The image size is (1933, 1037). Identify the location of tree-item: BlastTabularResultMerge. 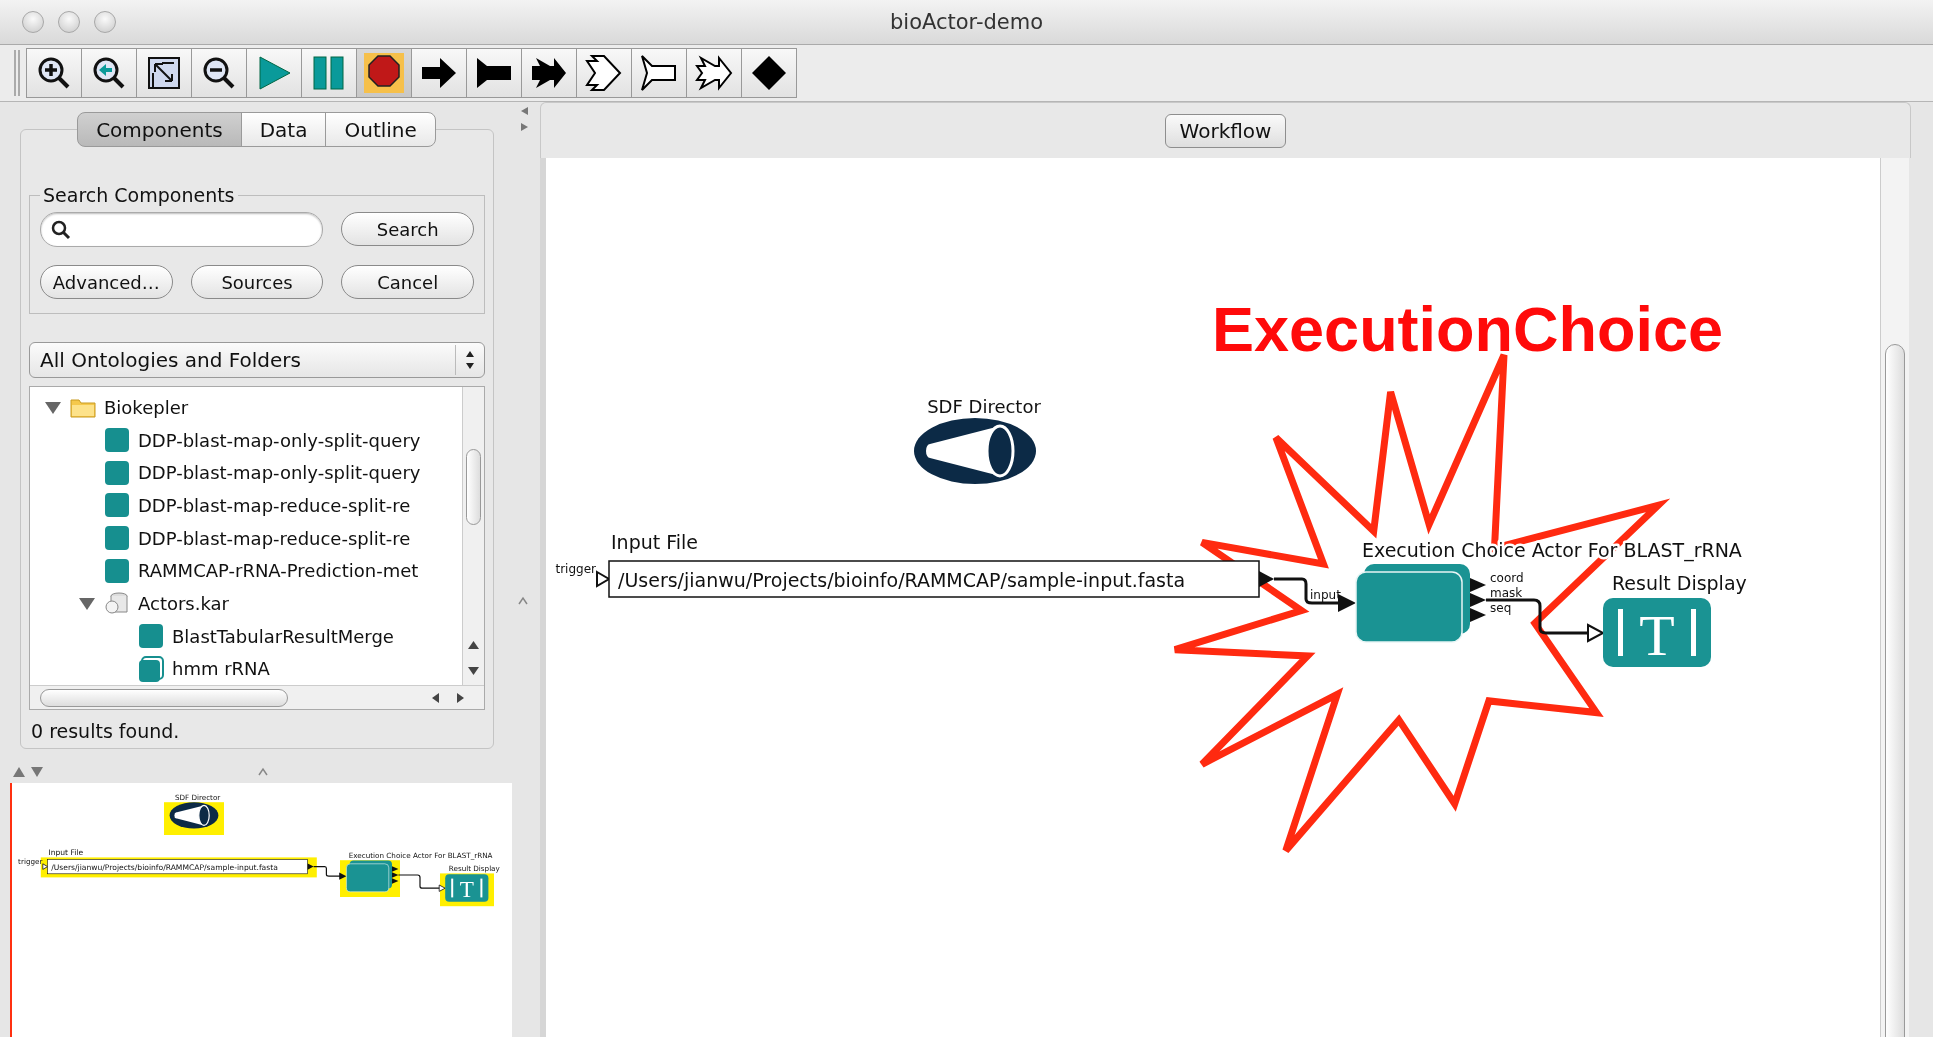
(266, 636).